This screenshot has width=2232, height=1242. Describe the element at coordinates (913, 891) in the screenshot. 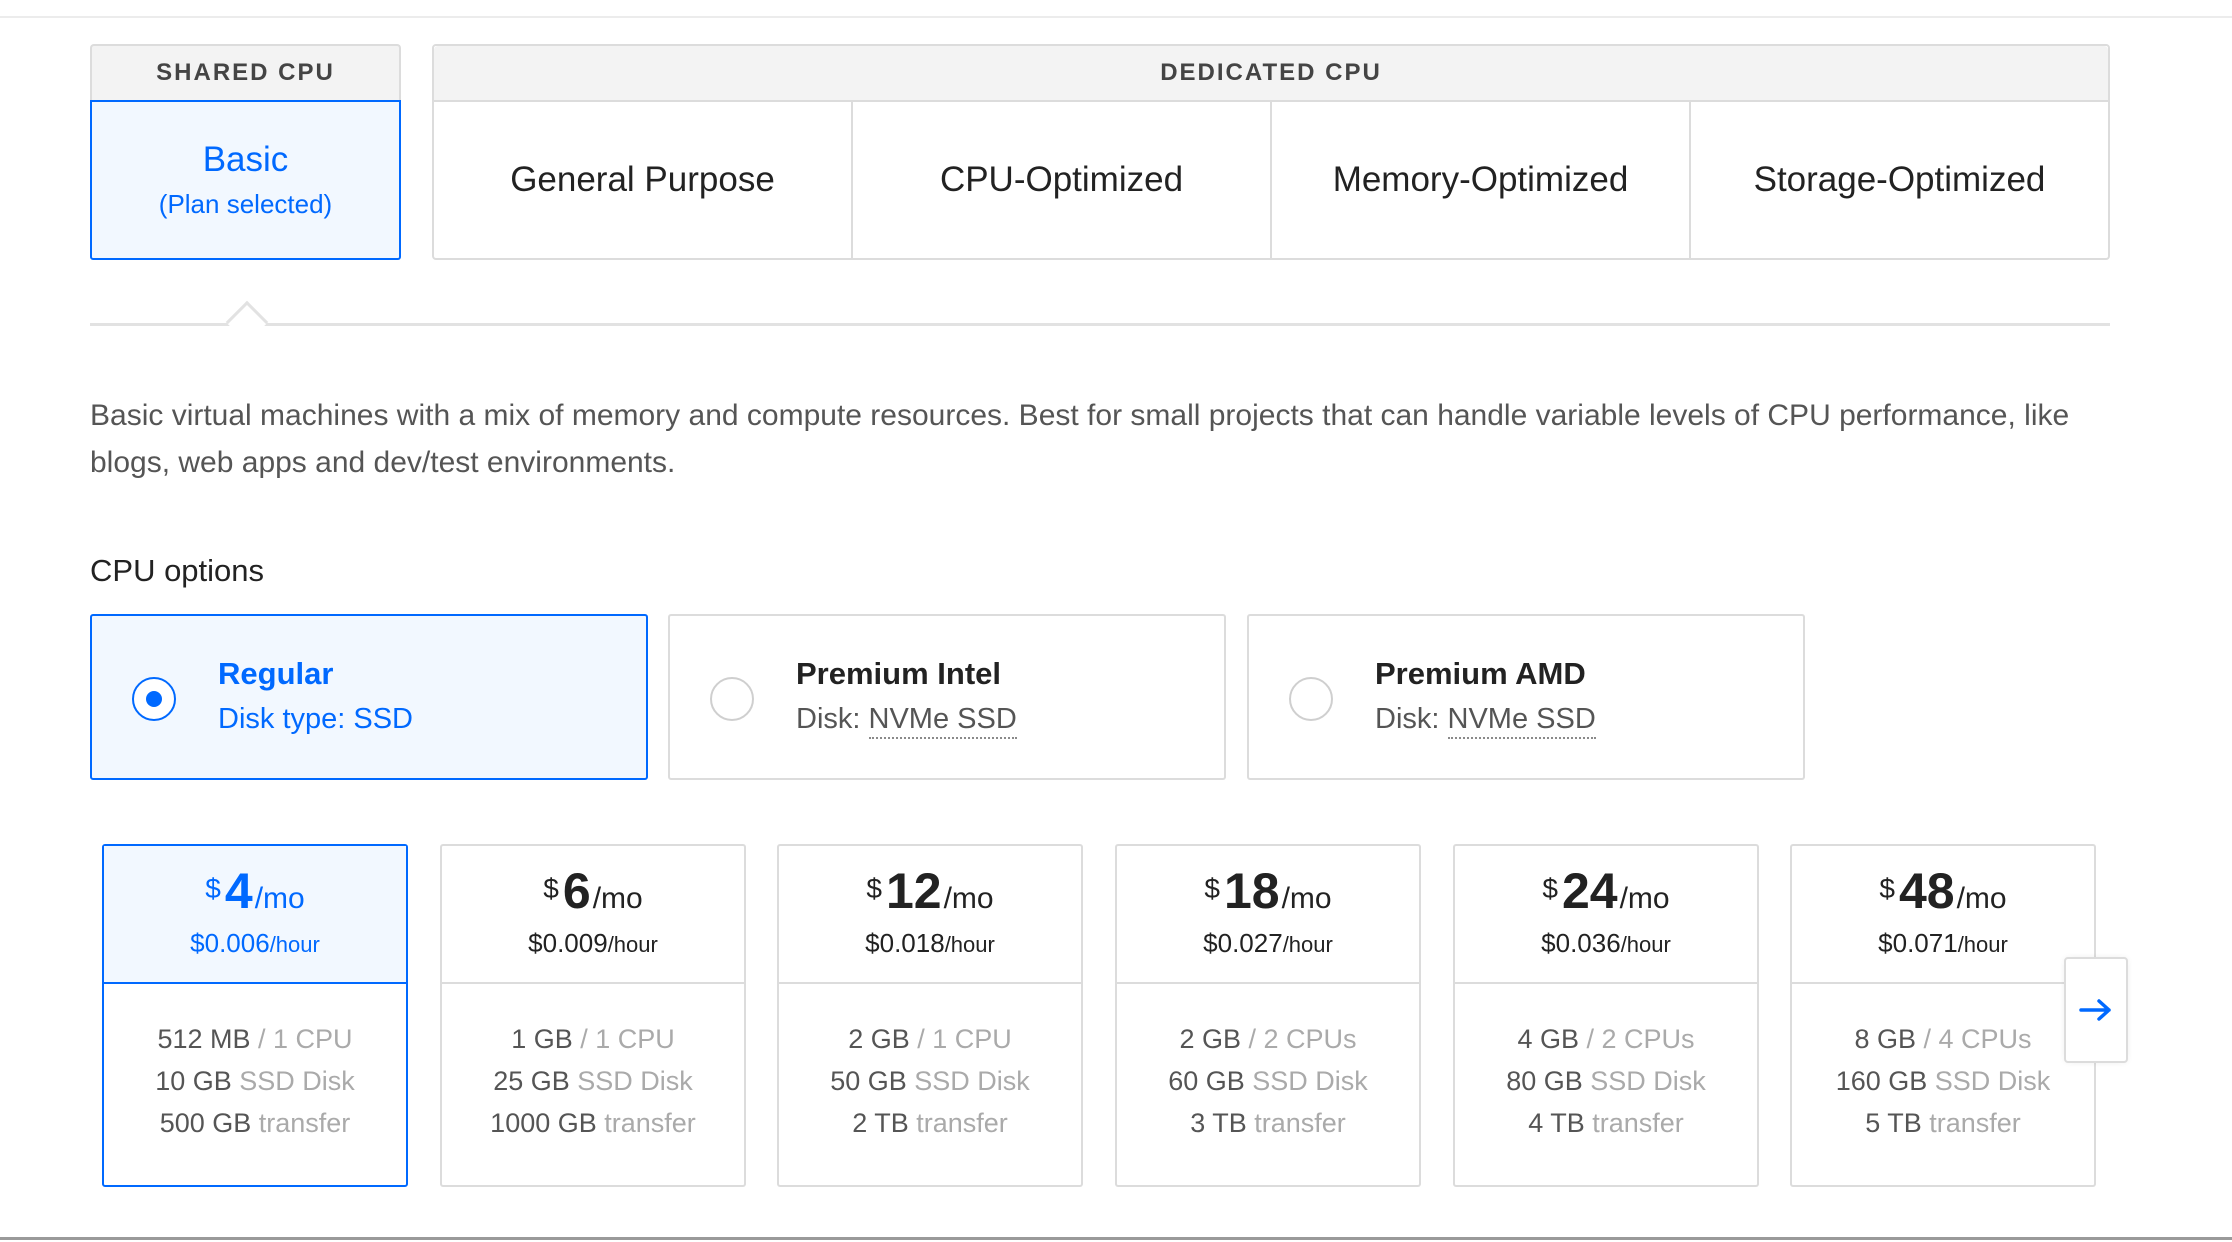

I see `monthly-amount: 12` at that location.